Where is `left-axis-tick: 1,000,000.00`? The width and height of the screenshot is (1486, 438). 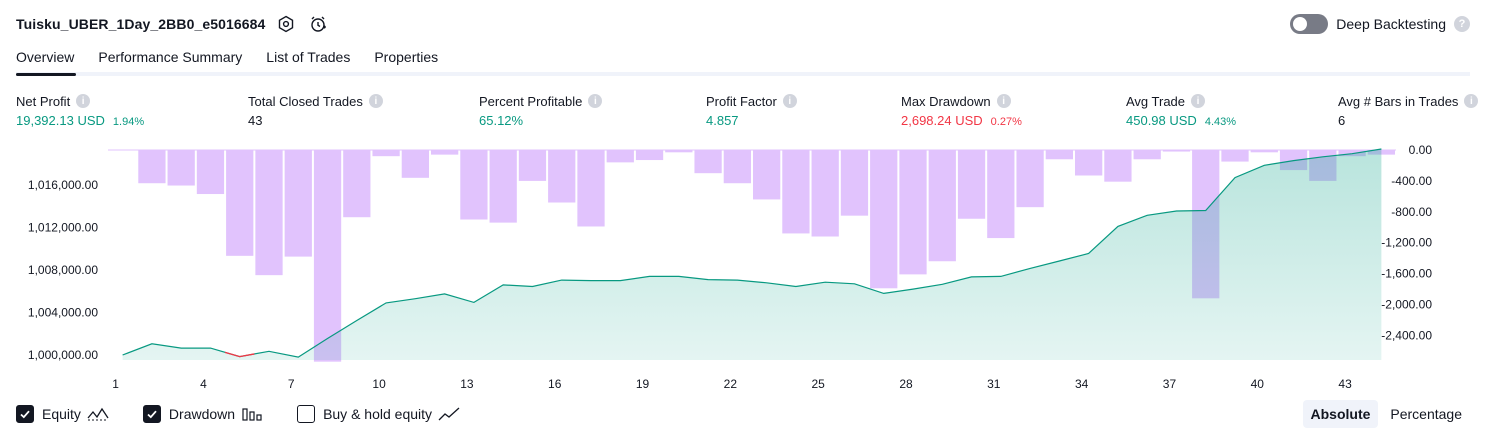 left-axis-tick: 1,000,000.00 is located at coordinates (63, 355).